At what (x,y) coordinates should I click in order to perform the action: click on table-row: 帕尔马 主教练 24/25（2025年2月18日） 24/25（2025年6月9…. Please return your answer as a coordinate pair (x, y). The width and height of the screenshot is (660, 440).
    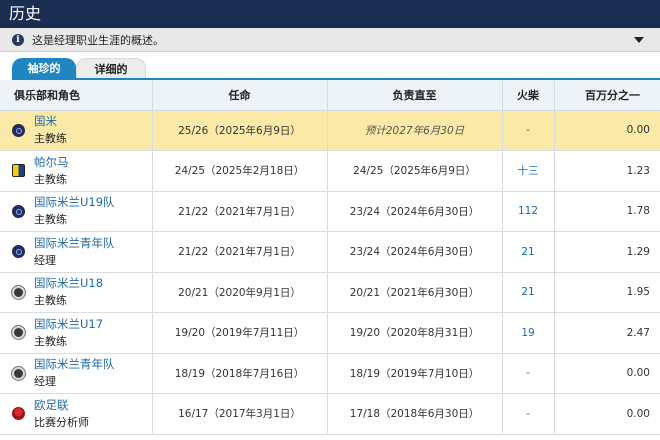
    Looking at the image, I should click on (330, 171).